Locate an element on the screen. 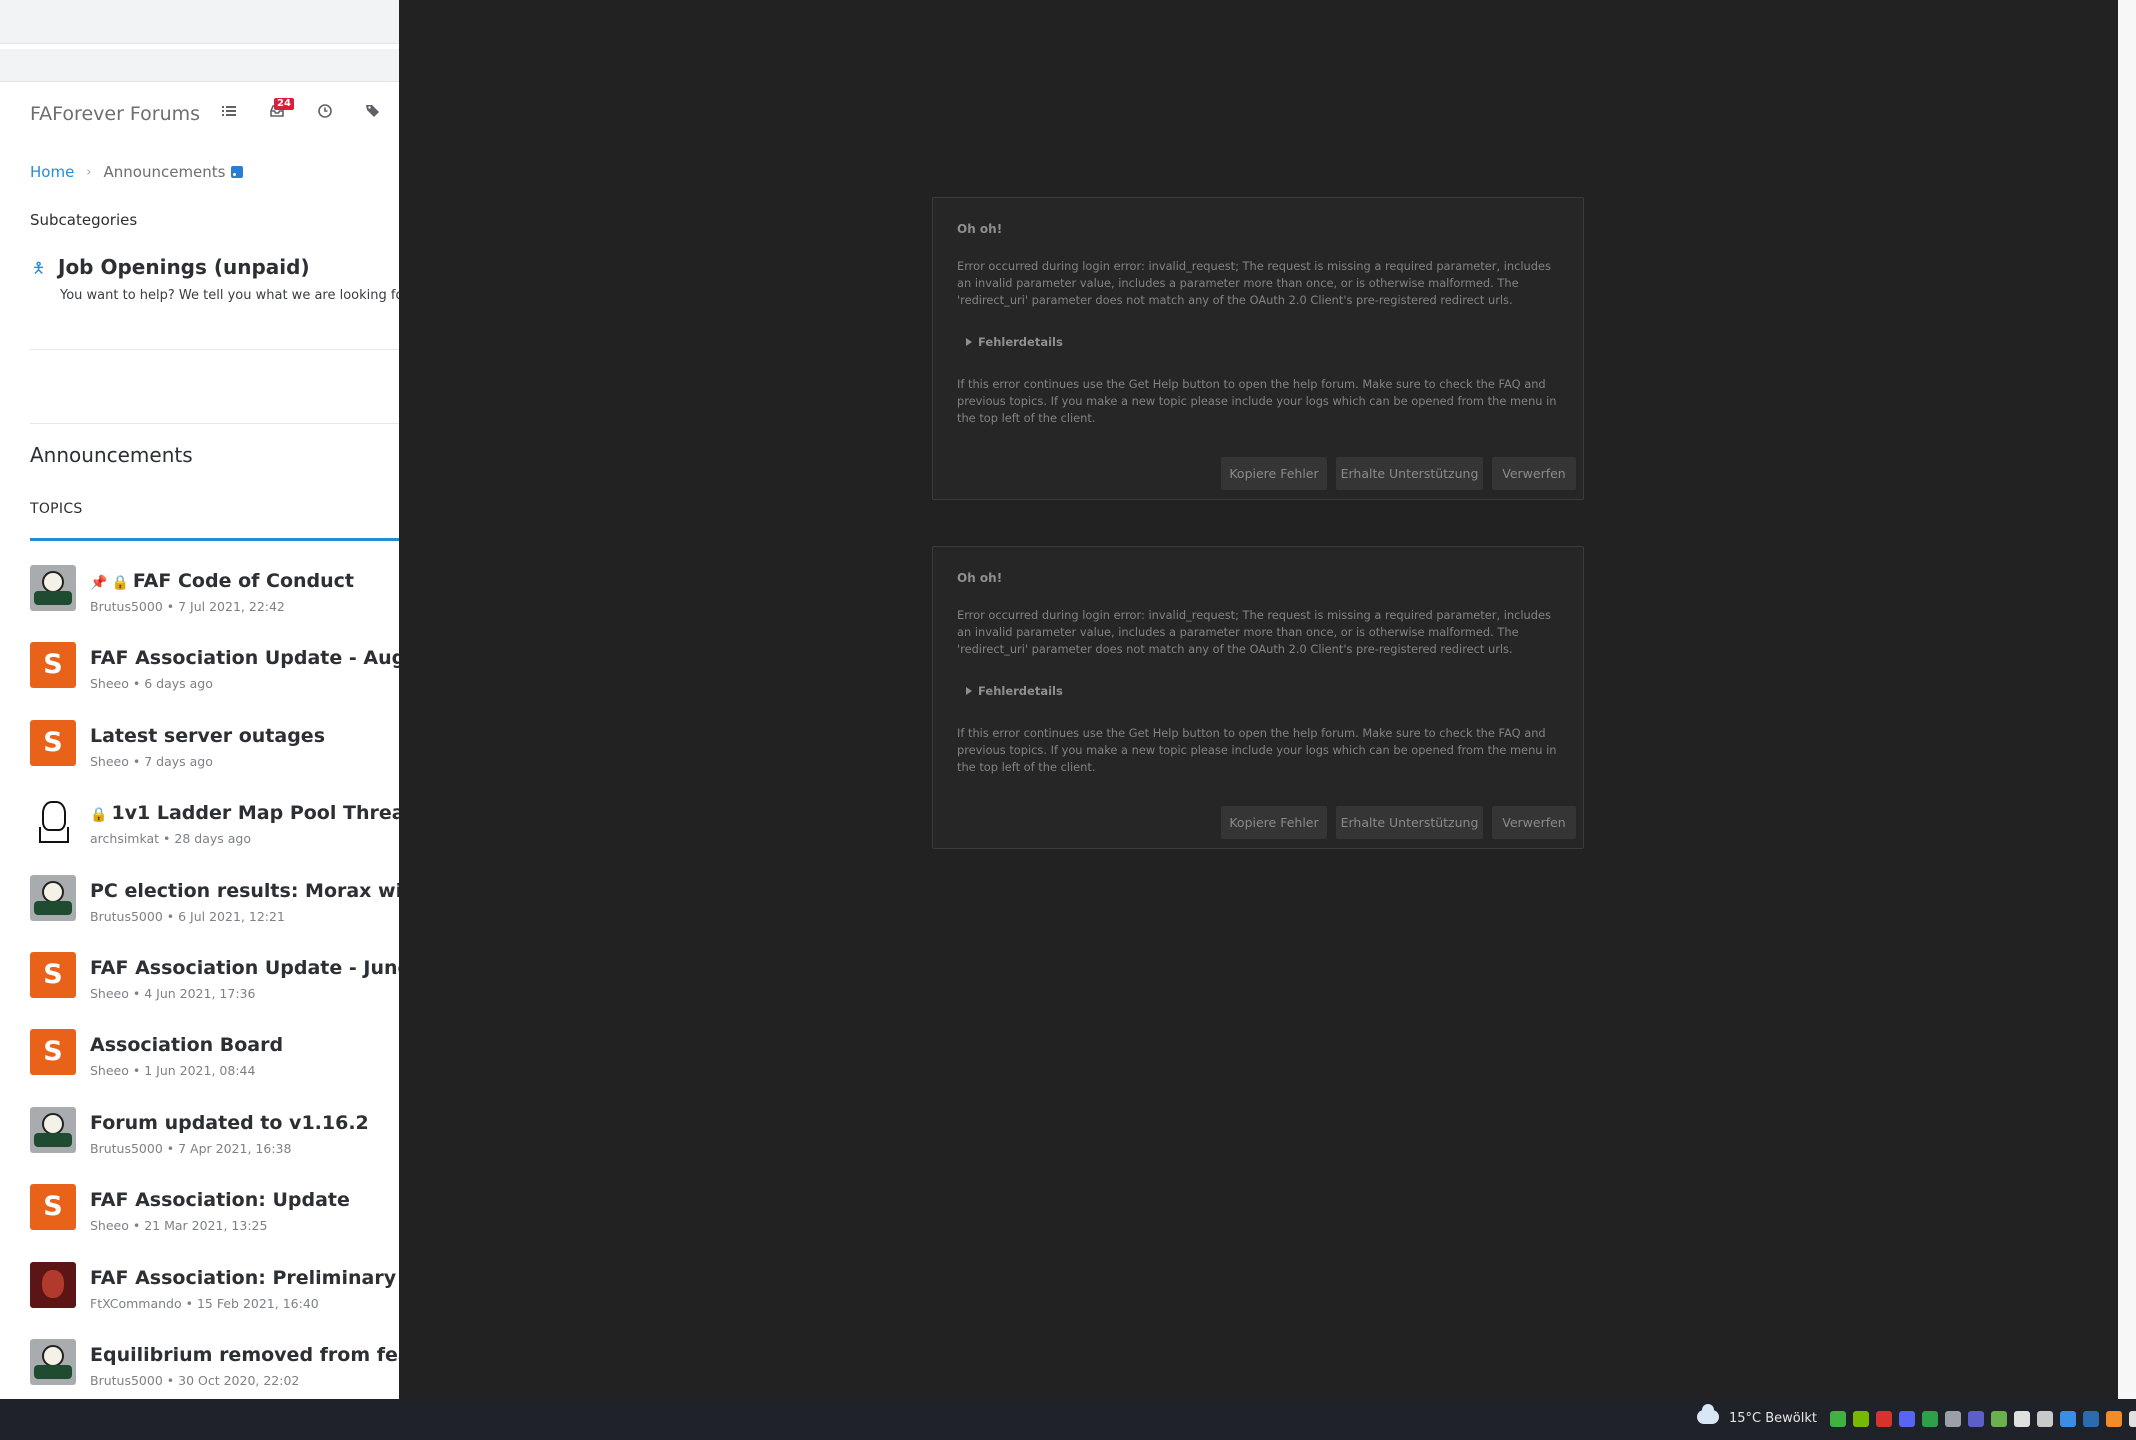  topic-time: 1 Jun 2021, 08:44 is located at coordinates (200, 1071).